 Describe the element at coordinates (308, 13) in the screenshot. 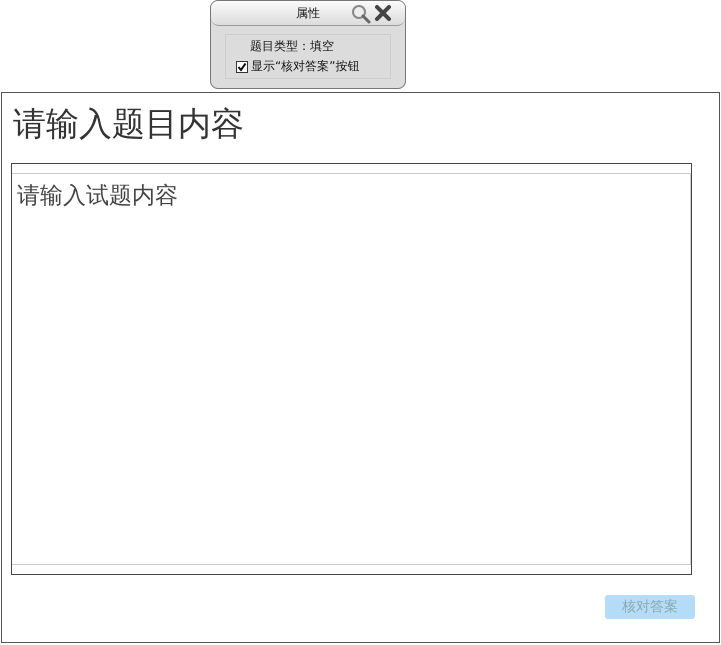

I see `panel-title: 属性` at that location.